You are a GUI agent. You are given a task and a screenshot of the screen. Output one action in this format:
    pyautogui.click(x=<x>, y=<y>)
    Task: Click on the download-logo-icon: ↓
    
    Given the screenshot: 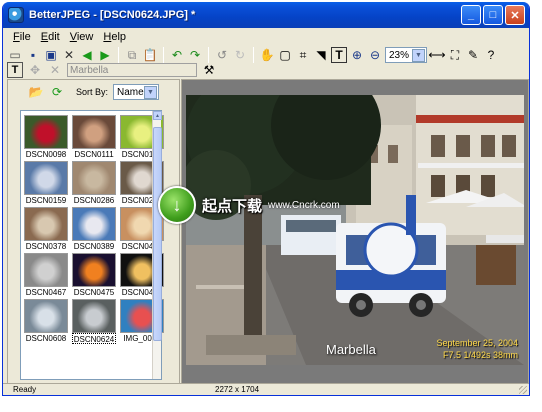 What is the action you would take?
    pyautogui.click(x=177, y=205)
    